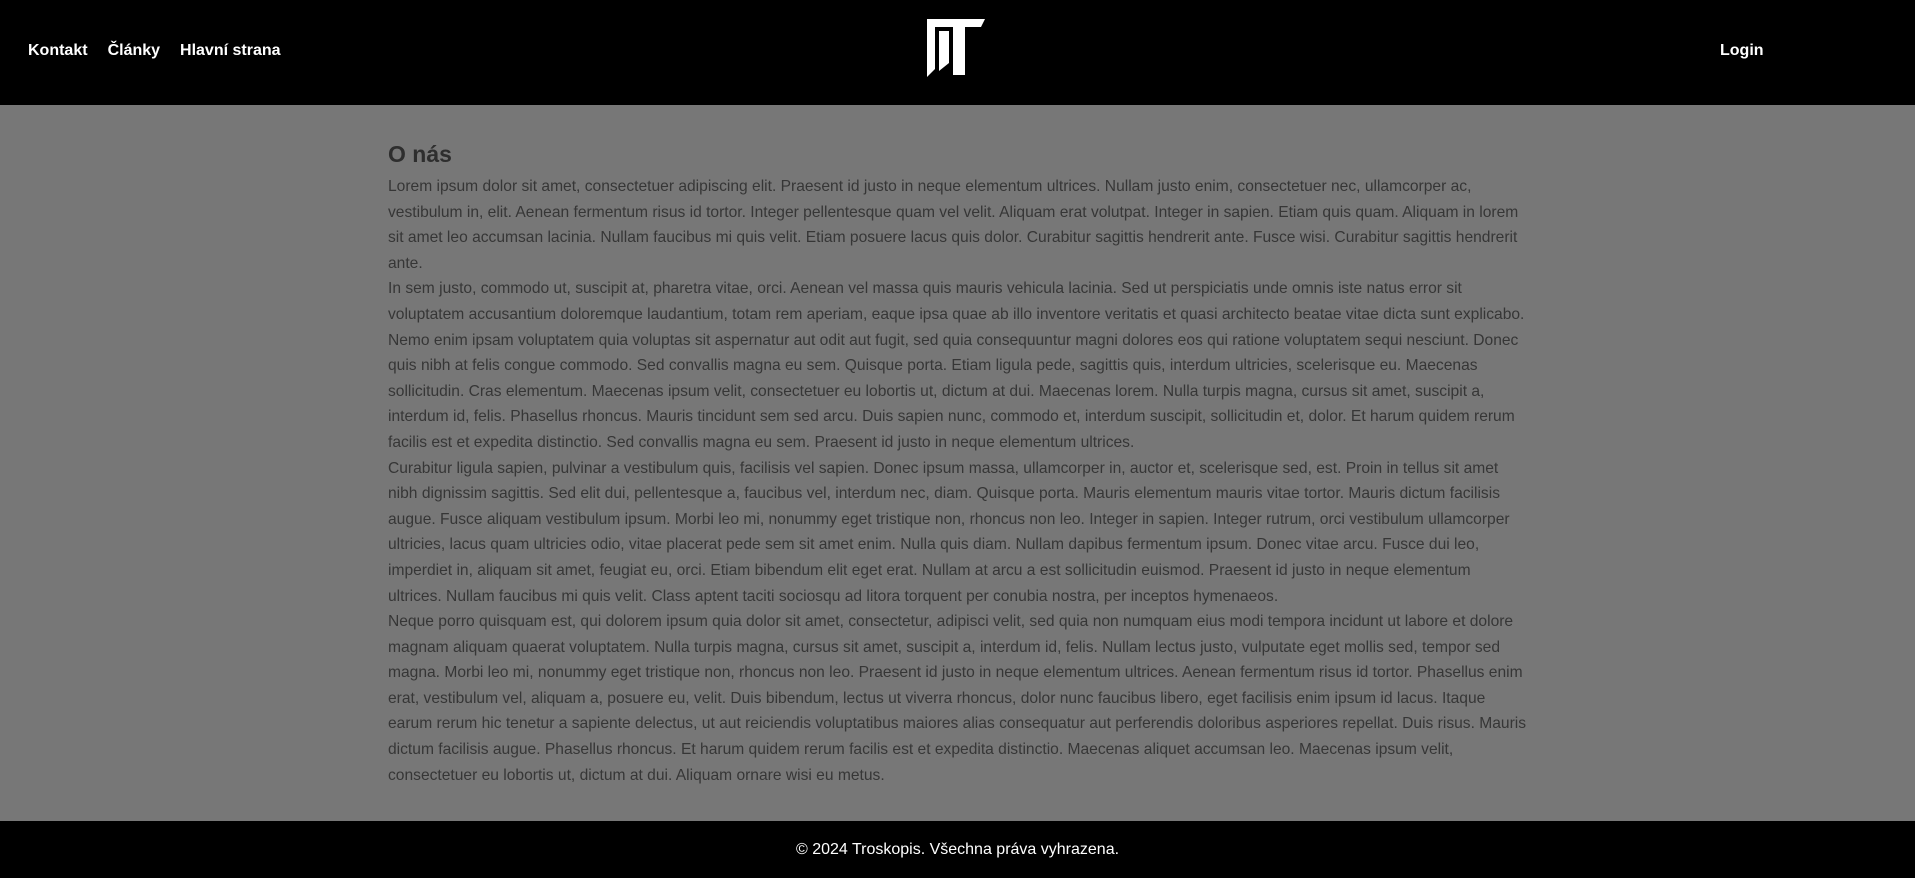 The width and height of the screenshot is (1915, 878). I want to click on nav-link-kontakt: Kontakt, so click(58, 51).